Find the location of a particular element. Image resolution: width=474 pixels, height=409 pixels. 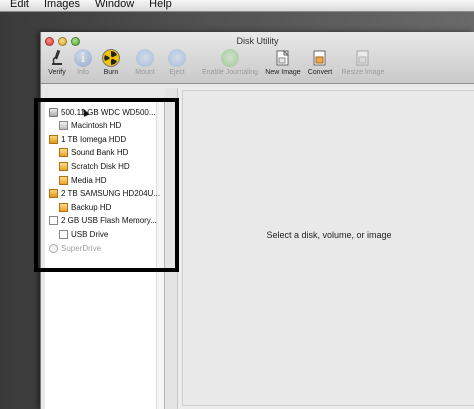

convert-button: Convert is located at coordinates (320, 62).